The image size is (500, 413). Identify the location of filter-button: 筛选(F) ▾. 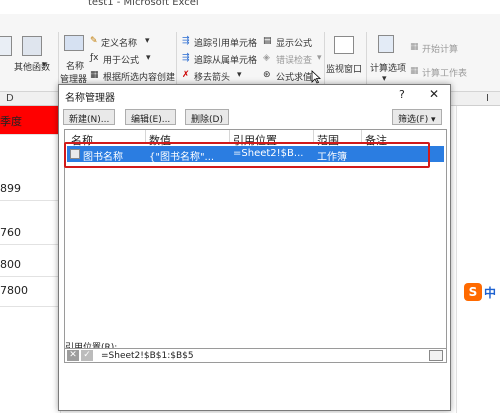
(417, 117).